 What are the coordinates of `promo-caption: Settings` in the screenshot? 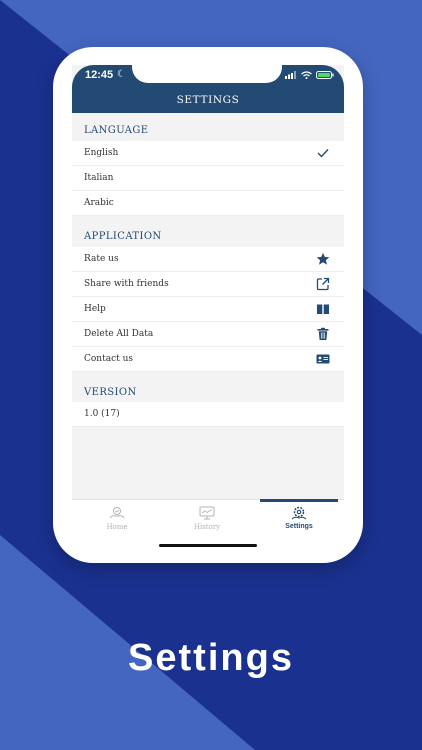 It's located at (211, 658).